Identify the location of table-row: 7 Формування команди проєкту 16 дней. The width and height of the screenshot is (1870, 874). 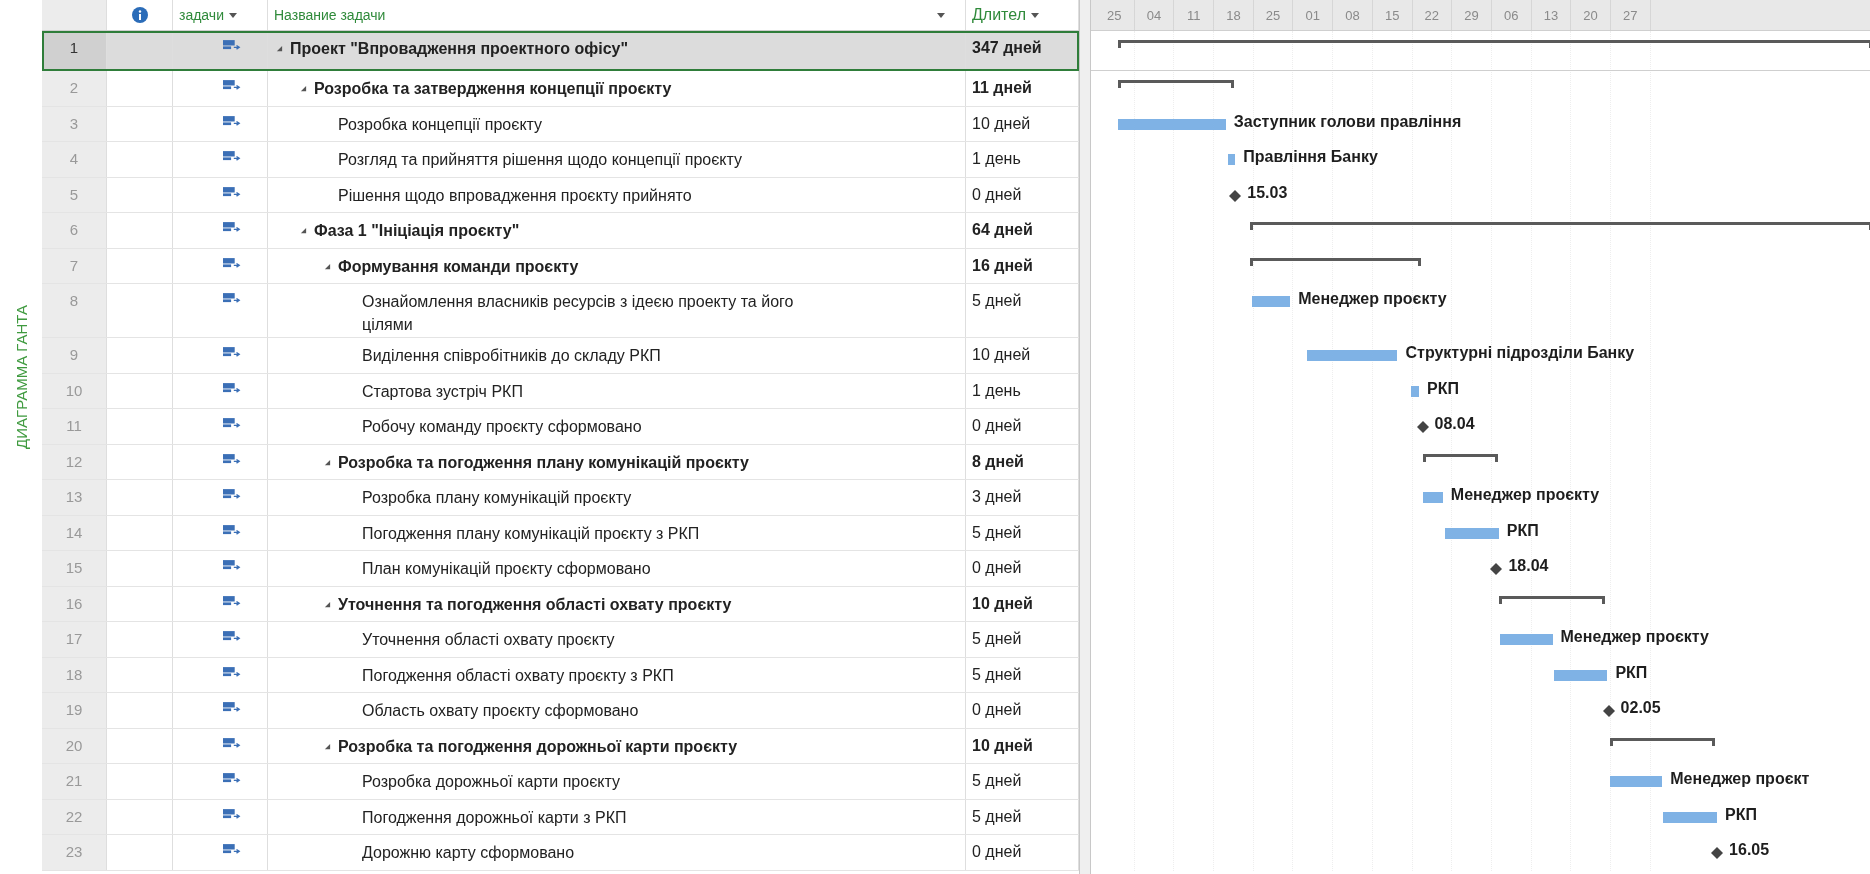
(560, 266).